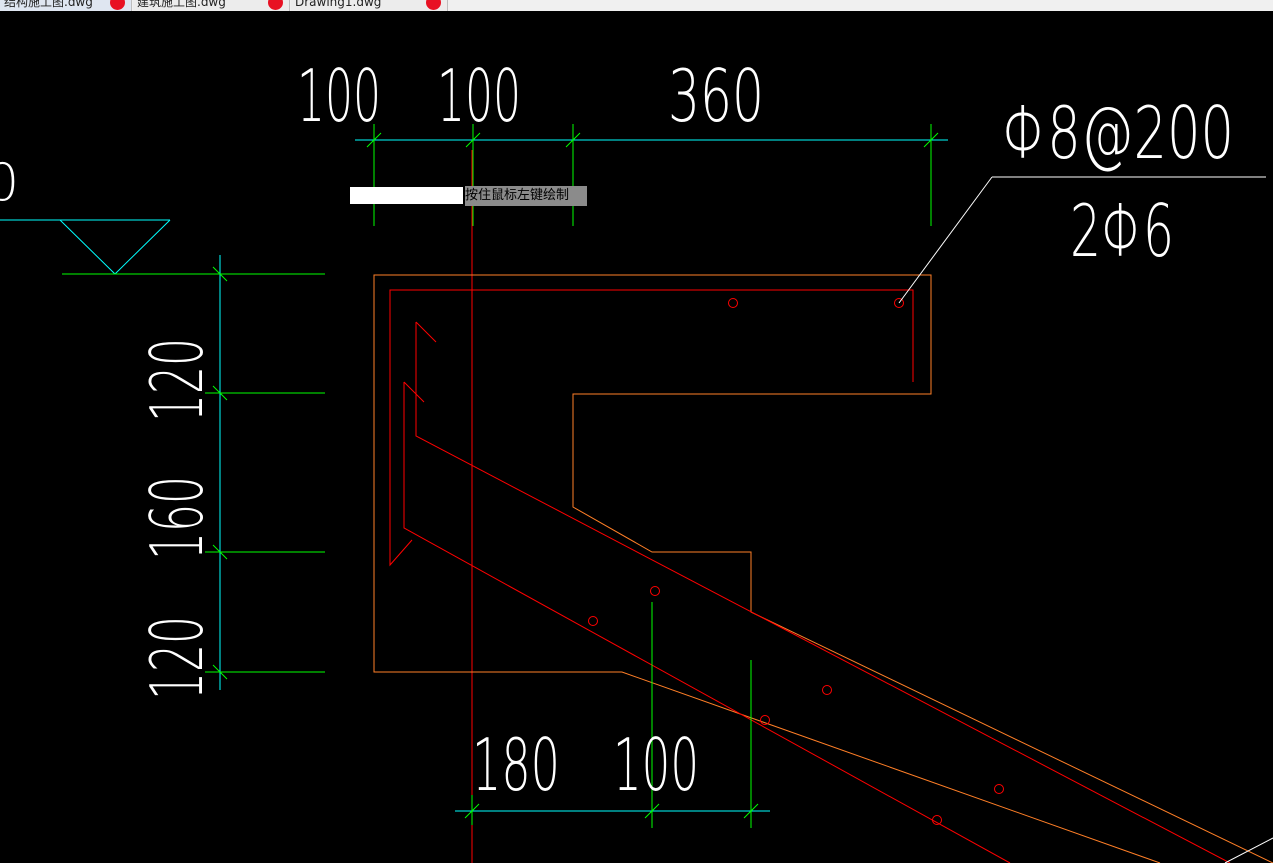 This screenshot has width=1273, height=863. What do you see at coordinates (656, 765) in the screenshot?
I see `dim-bottom-2: 100` at bounding box center [656, 765].